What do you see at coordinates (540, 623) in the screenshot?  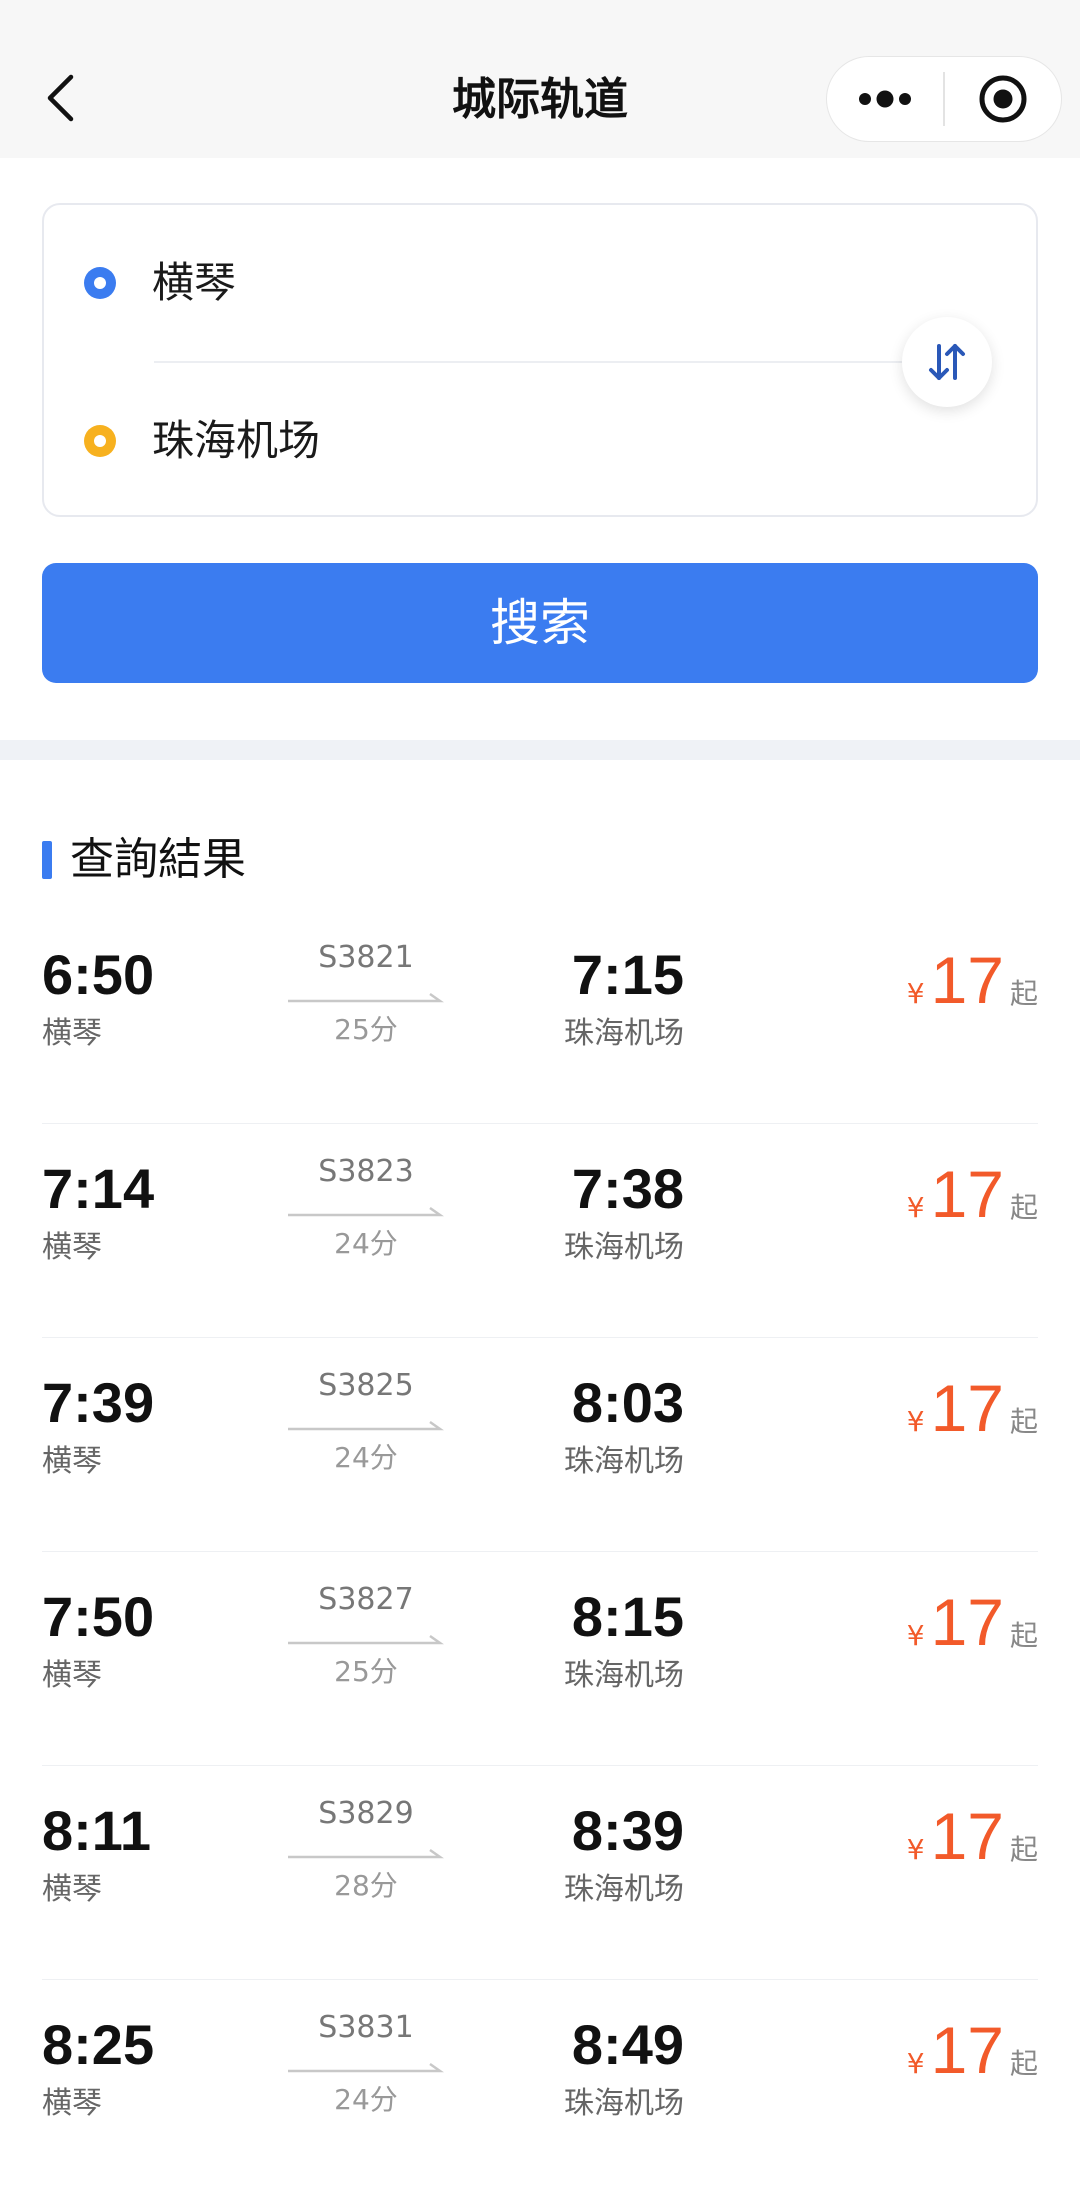 I see `search-button: 搜索` at bounding box center [540, 623].